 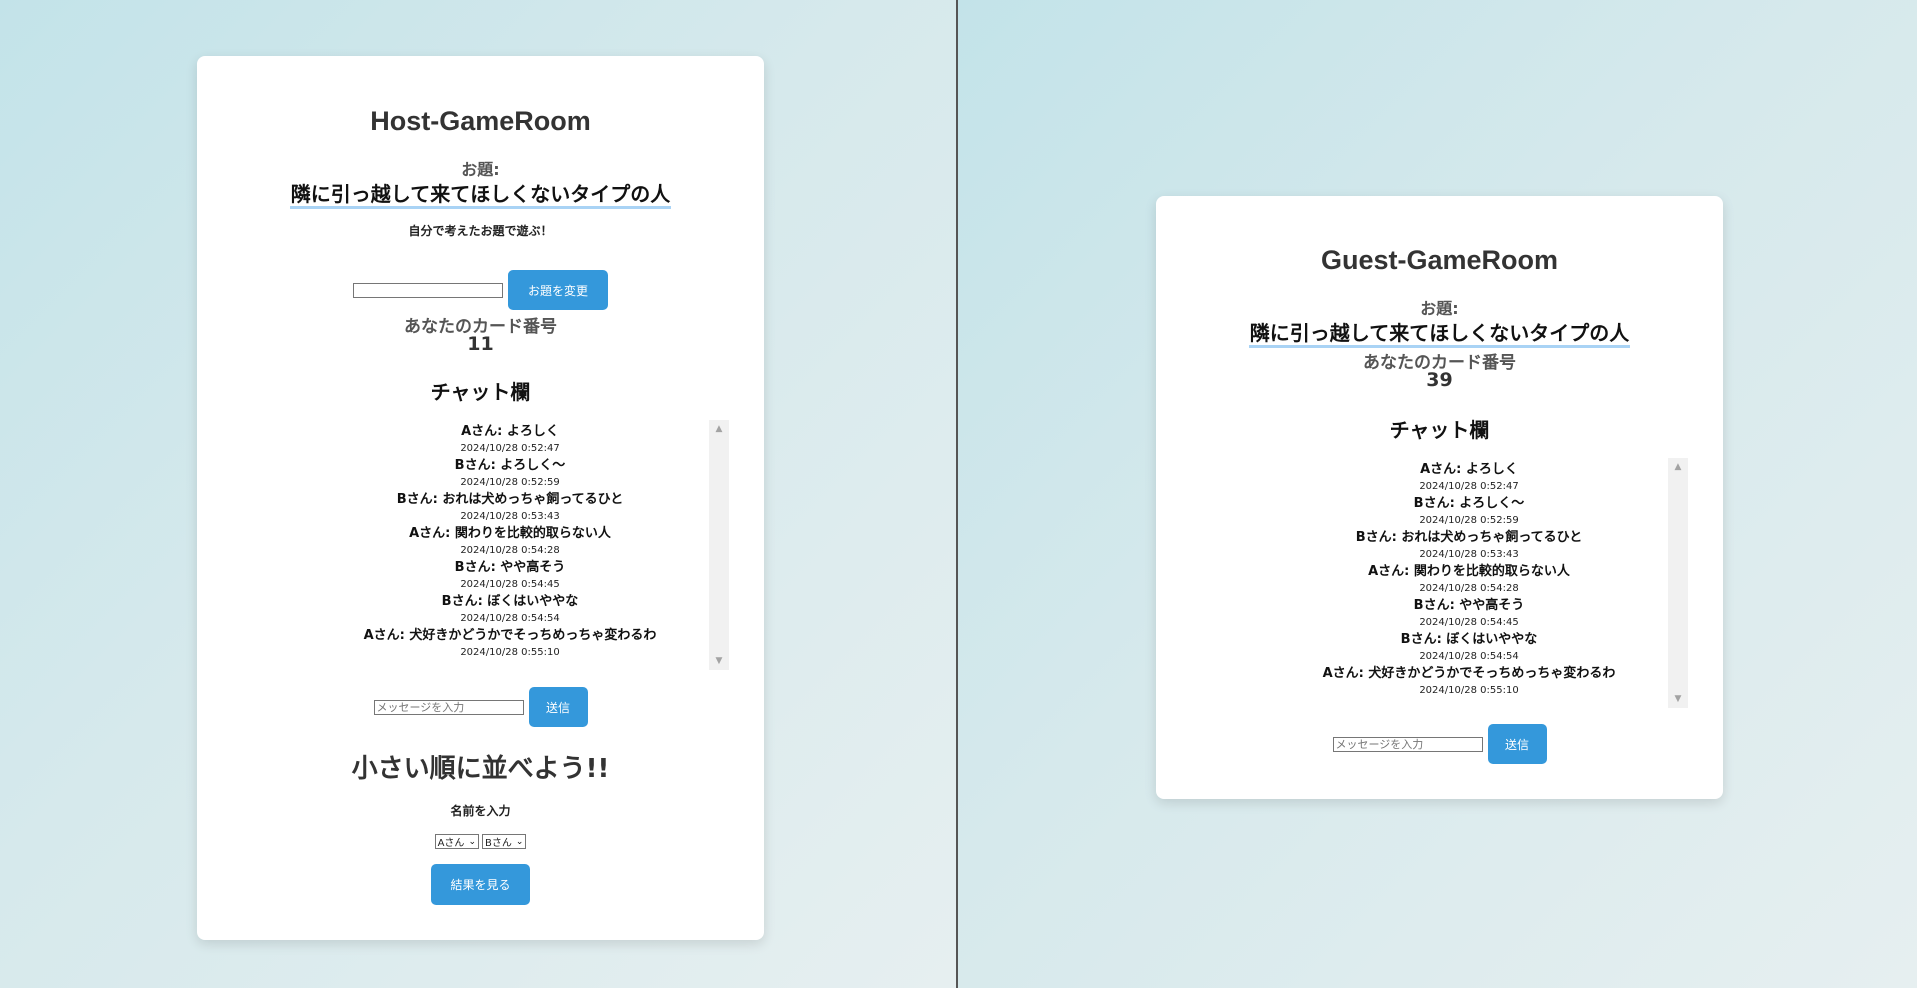 What do you see at coordinates (1439, 308) in the screenshot?
I see `guest-topic-label: お題:` at bounding box center [1439, 308].